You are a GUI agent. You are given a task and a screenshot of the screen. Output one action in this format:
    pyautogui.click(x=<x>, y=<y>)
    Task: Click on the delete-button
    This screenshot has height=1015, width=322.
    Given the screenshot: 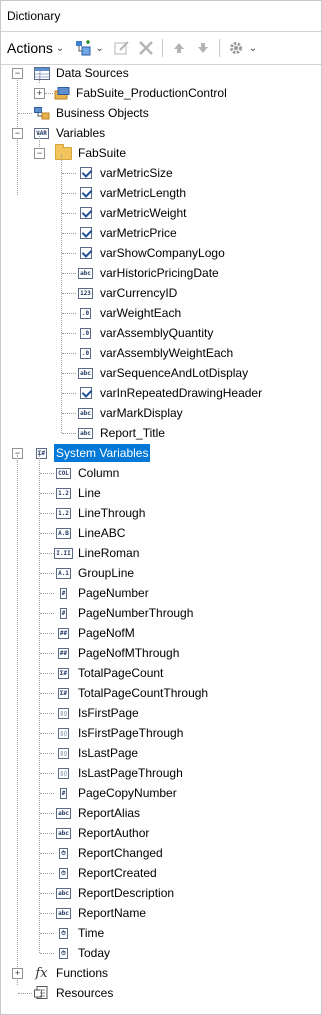 What is the action you would take?
    pyautogui.click(x=146, y=48)
    